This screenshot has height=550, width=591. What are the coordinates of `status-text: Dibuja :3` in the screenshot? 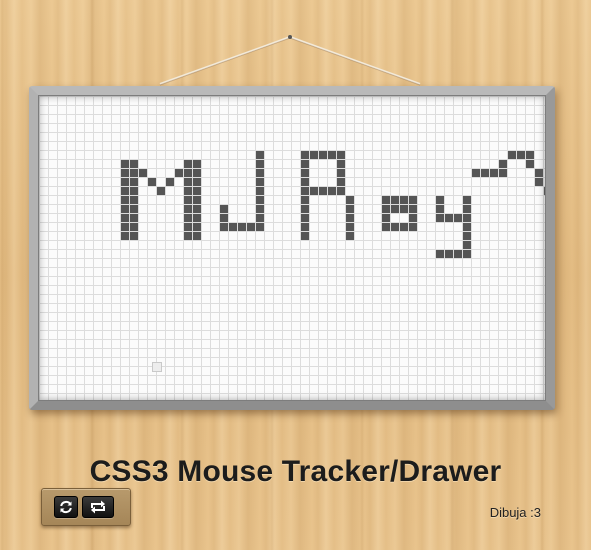 It's located at (515, 512).